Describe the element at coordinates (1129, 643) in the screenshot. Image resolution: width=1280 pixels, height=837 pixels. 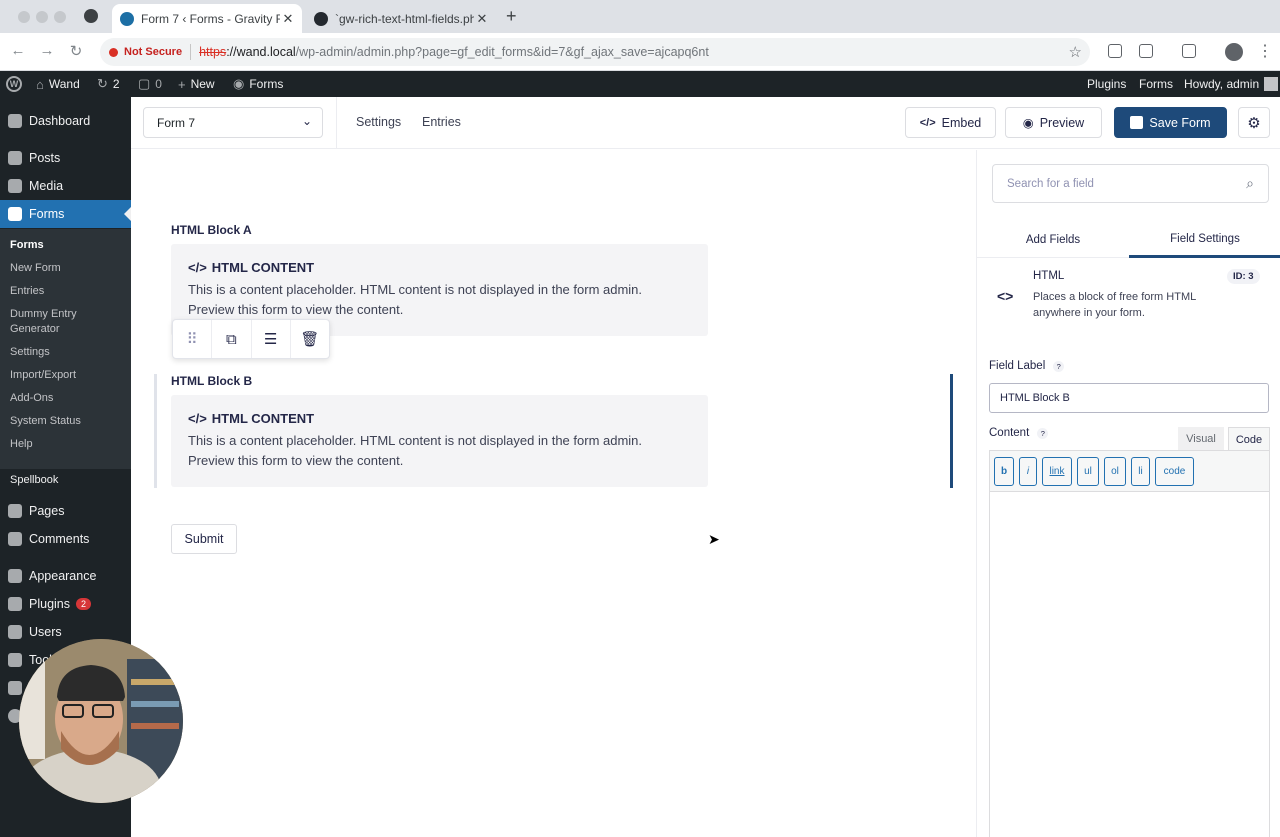
I see `content-editor: b i link ul ol li code` at that location.